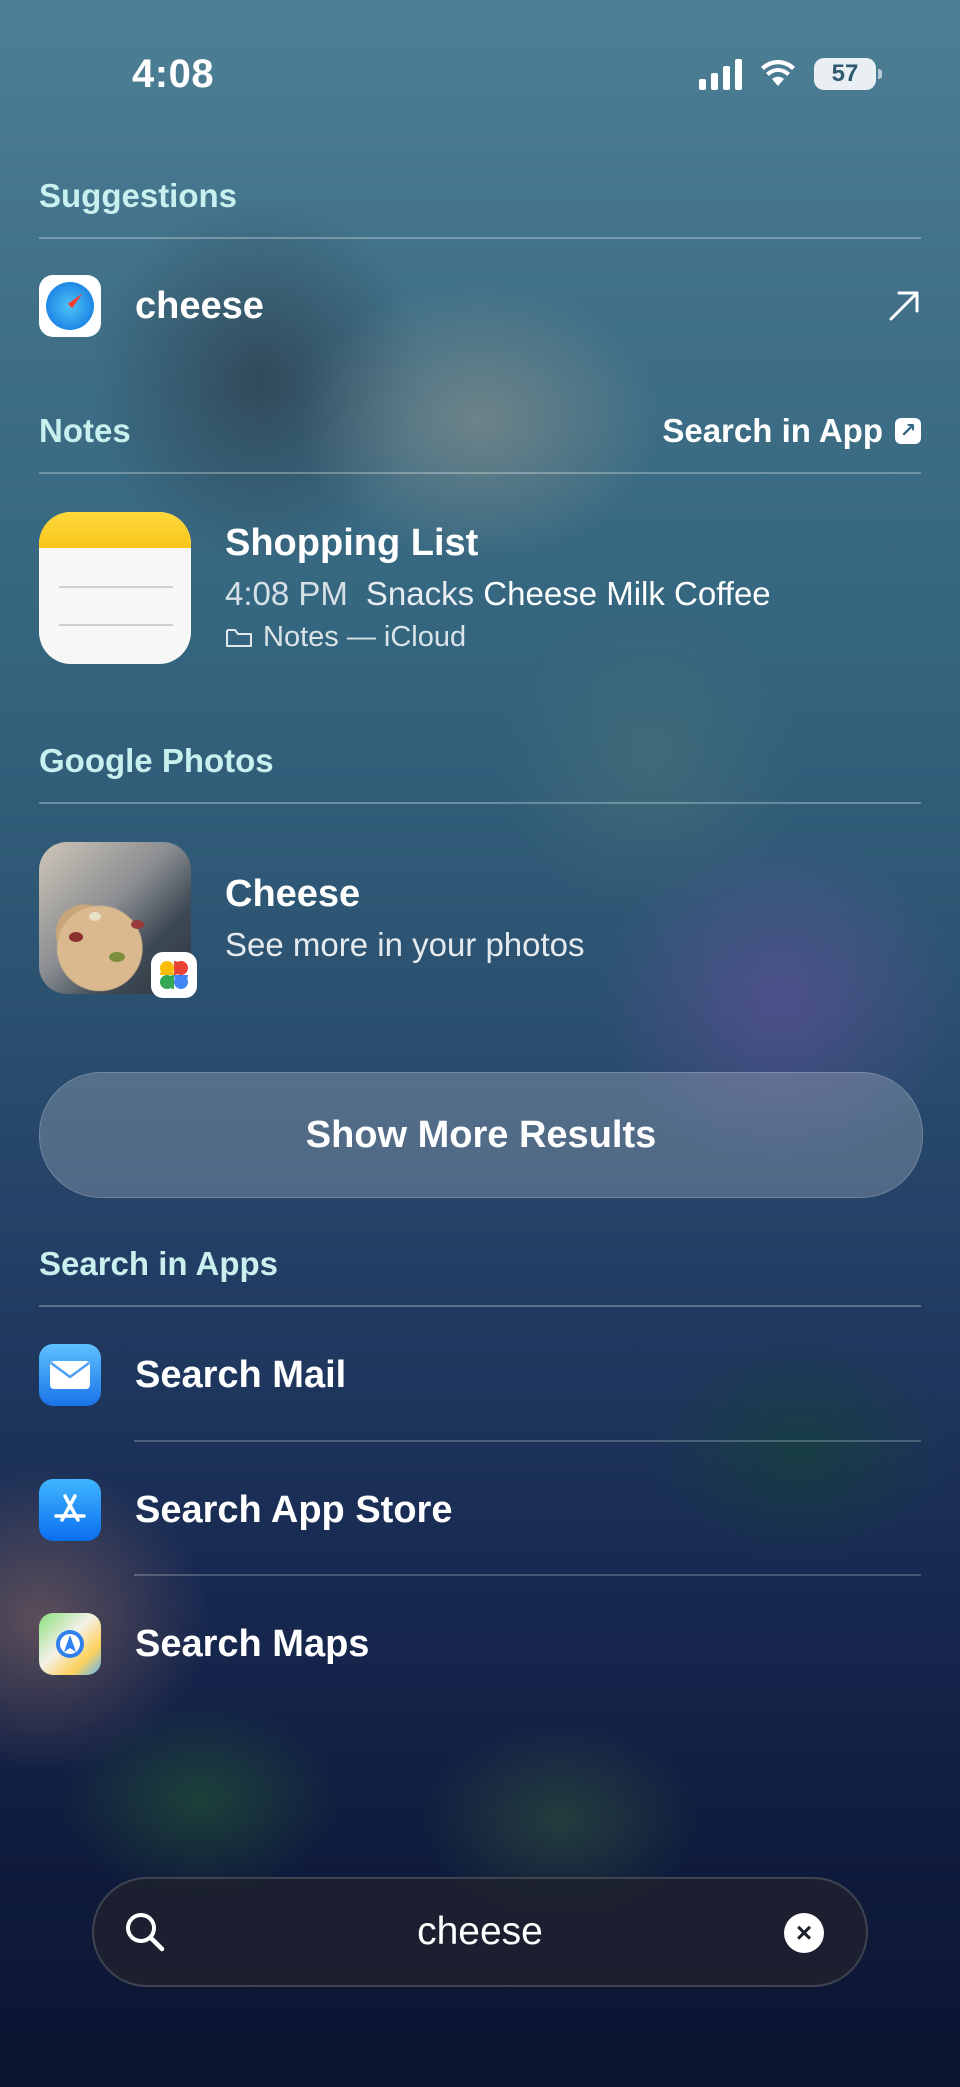 This screenshot has height=2087, width=960. I want to click on section-header-search-in-apps: Search in Apps, so click(159, 1263).